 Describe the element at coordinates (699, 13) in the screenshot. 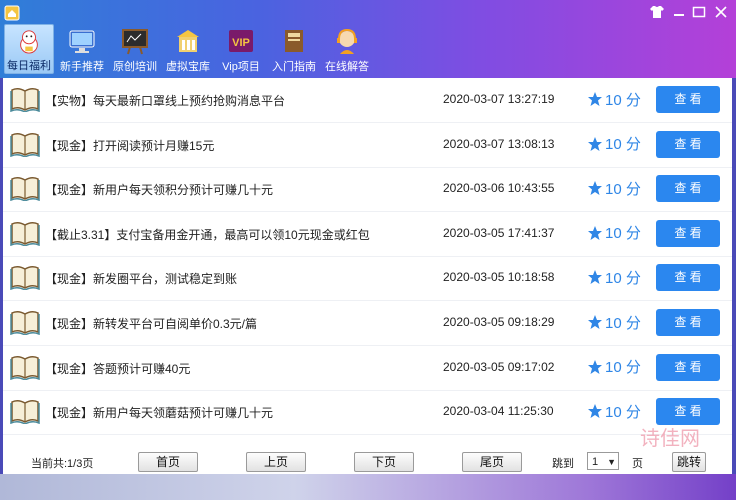

I see `maximize-icon` at that location.